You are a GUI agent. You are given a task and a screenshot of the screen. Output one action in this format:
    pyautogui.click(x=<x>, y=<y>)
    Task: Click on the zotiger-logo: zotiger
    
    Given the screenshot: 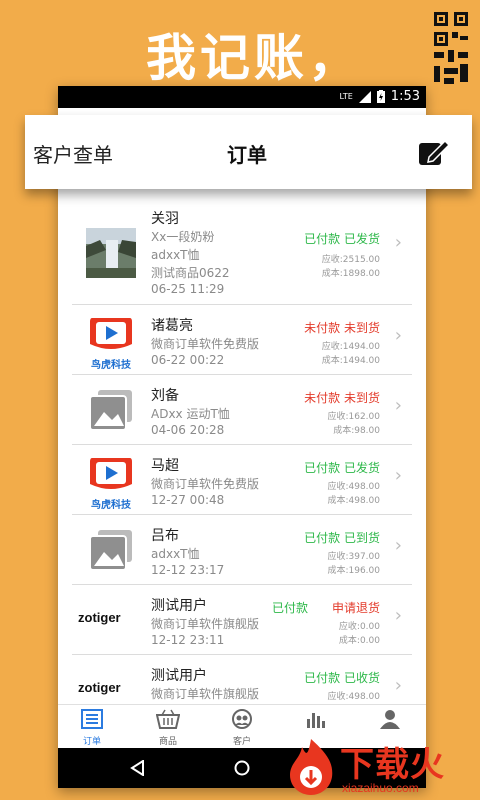 What is the action you would take?
    pyautogui.click(x=107, y=619)
    